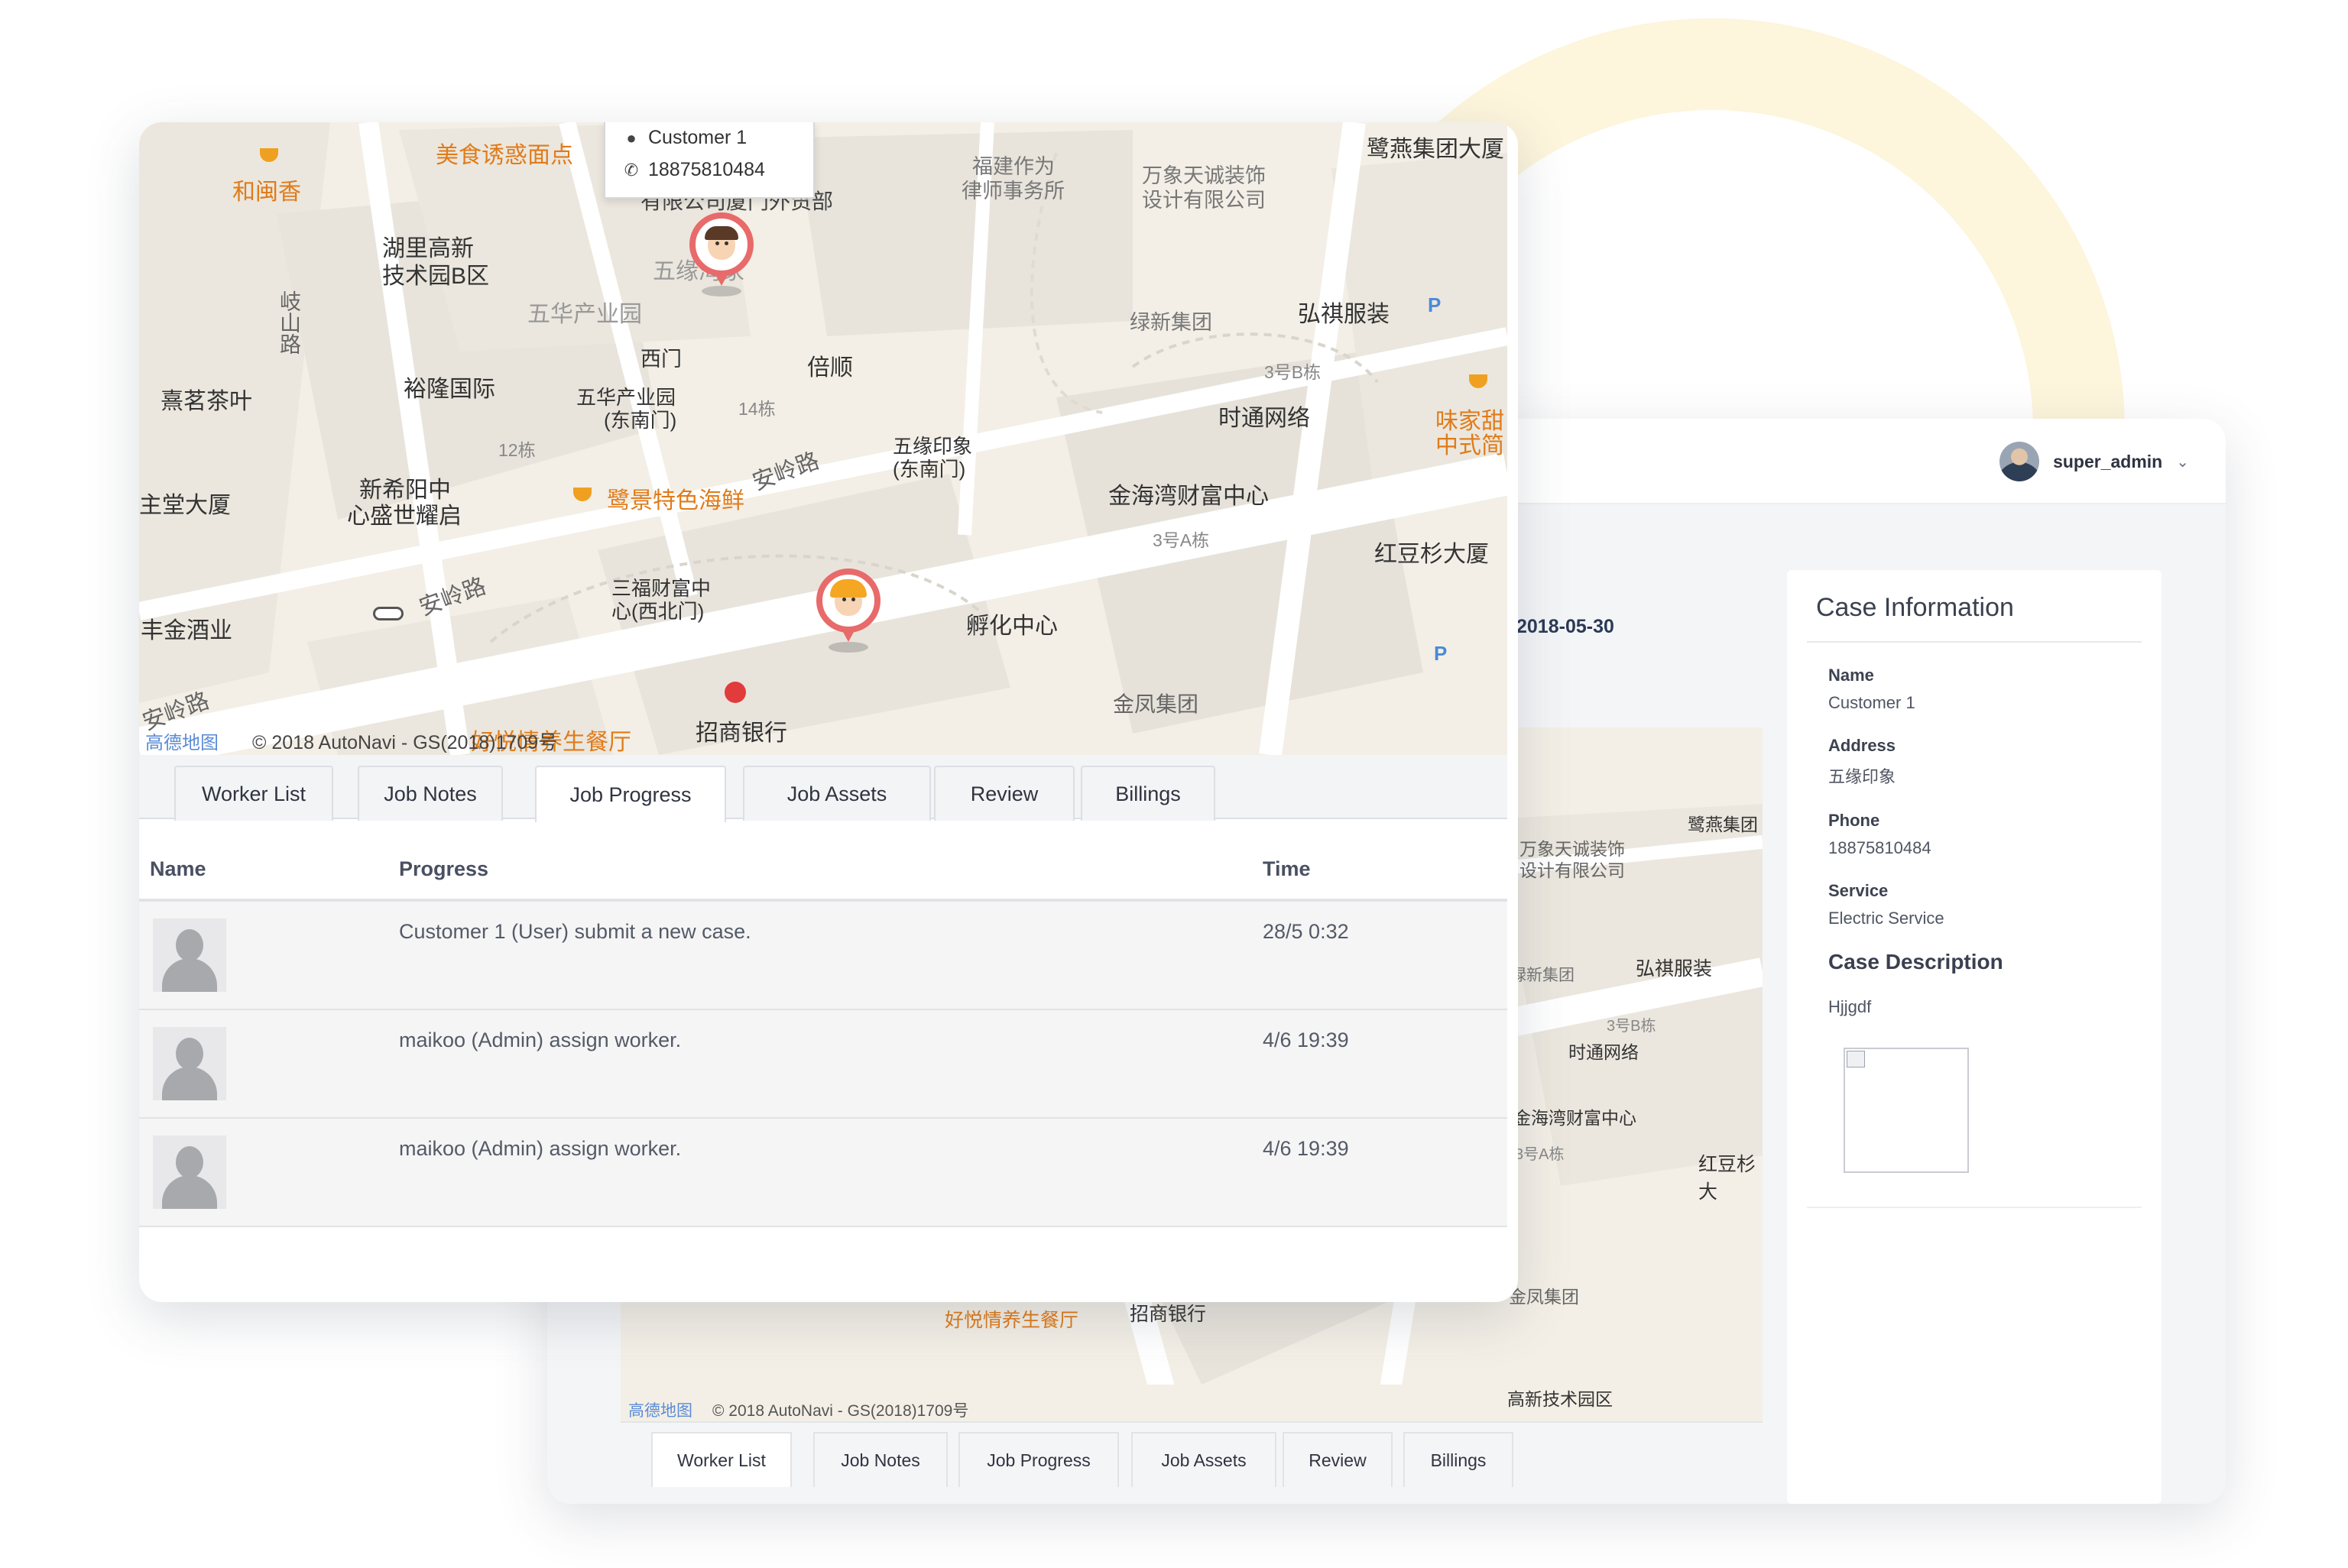 This screenshot has width=2348, height=1568. What do you see at coordinates (631, 170) in the screenshot?
I see `phone-icon: ✆` at bounding box center [631, 170].